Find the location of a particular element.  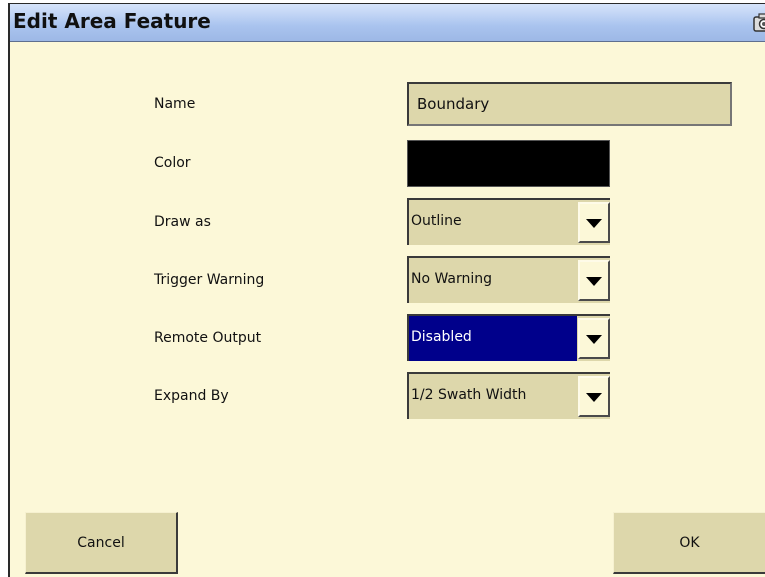

draw-as-label: Draw as is located at coordinates (182, 222).